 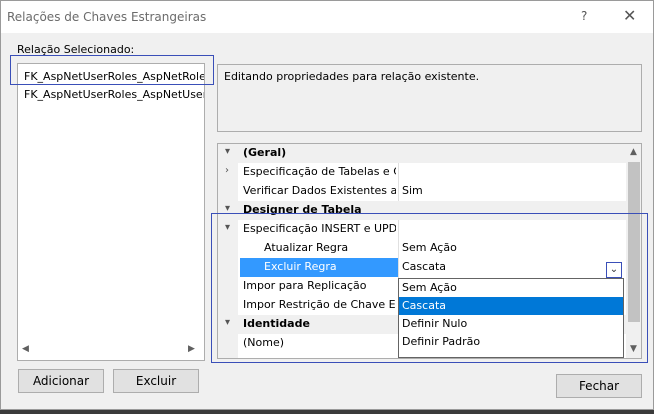 I want to click on close-icon: ✕, so click(x=629, y=15).